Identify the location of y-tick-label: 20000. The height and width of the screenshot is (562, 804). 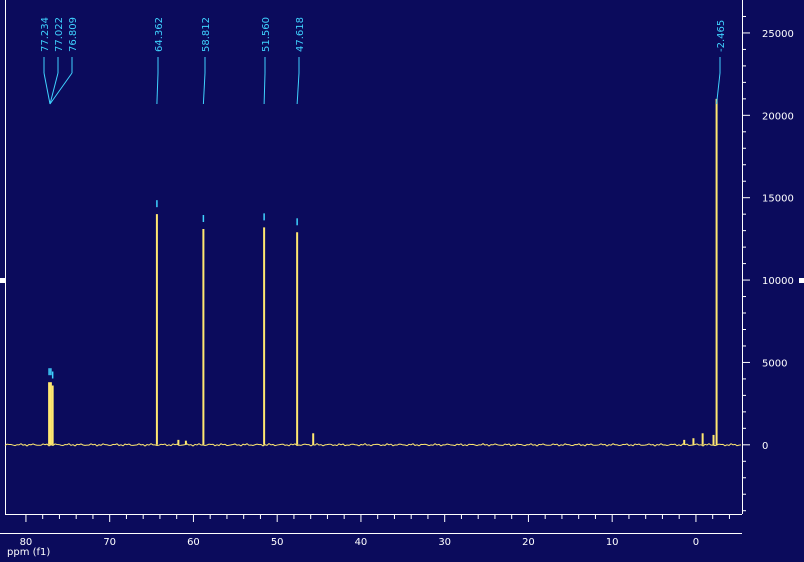
(778, 116).